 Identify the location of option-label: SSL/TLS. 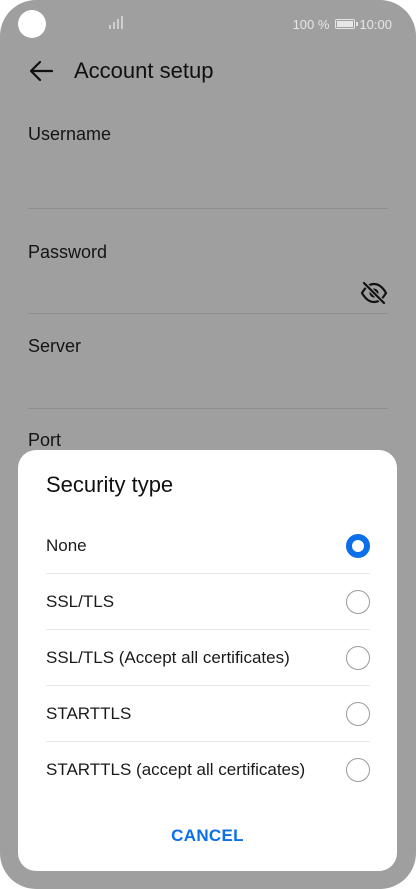
(80, 601).